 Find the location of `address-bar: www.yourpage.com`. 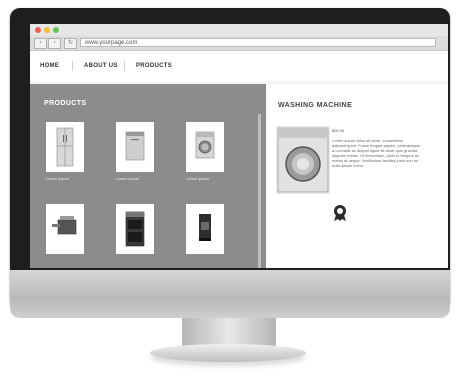

address-bar: www.yourpage.com is located at coordinates (258, 42).